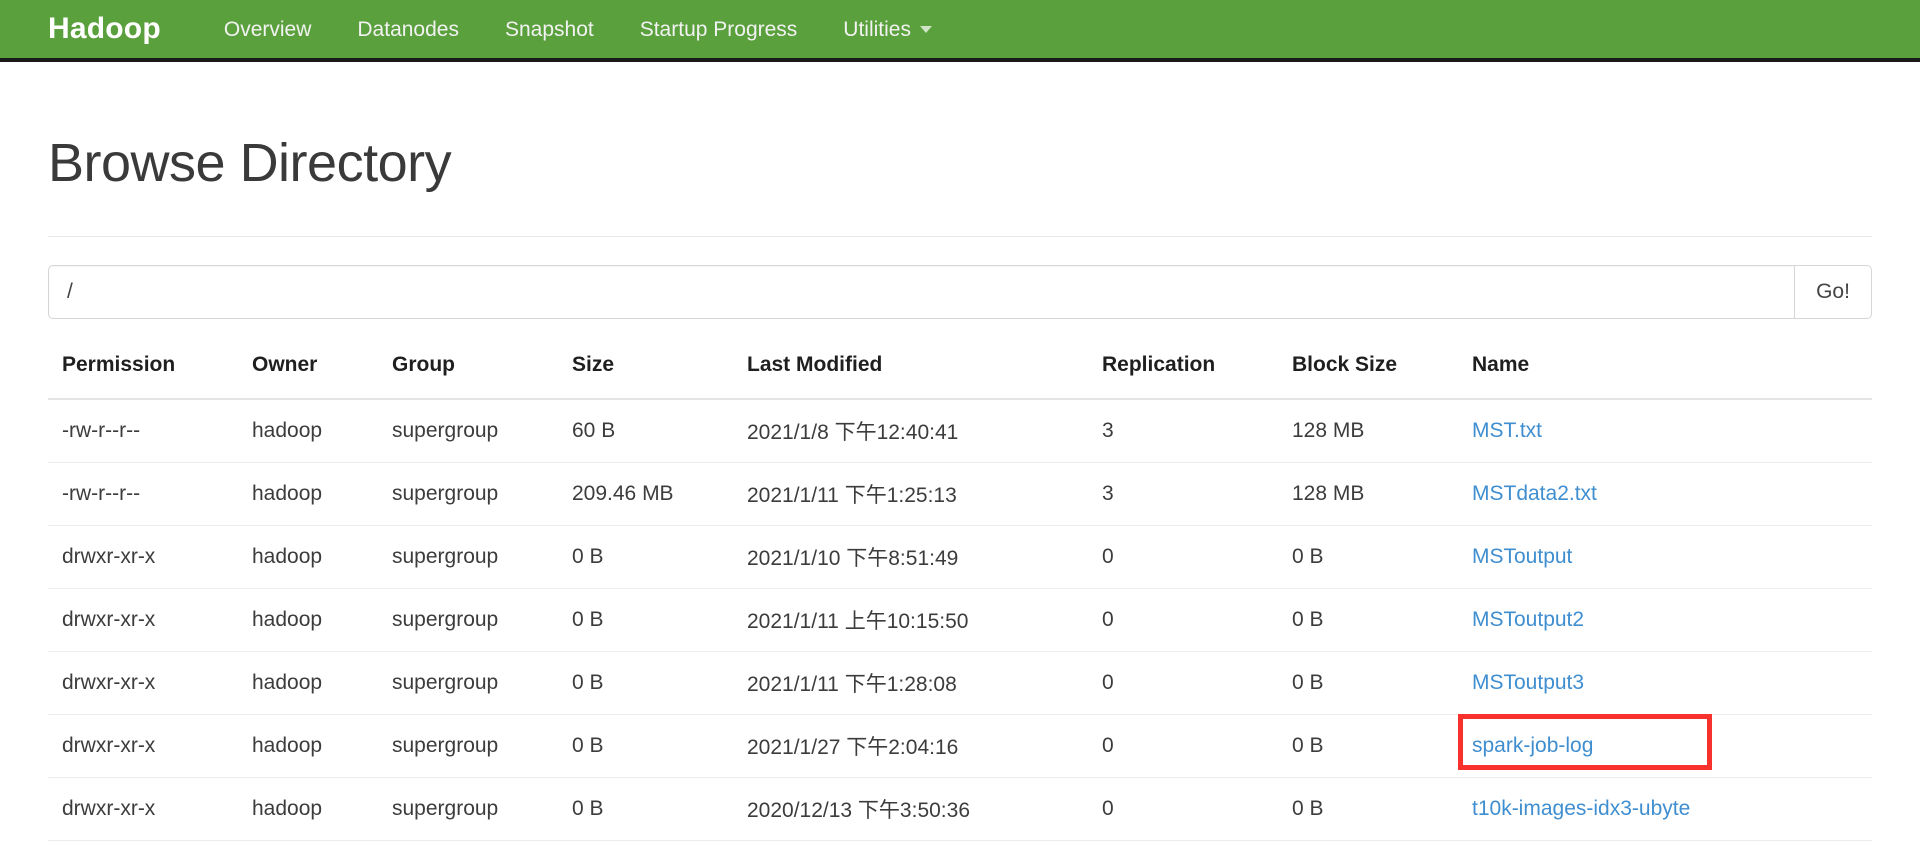  Describe the element at coordinates (645, 494) in the screenshot. I see `cell-size: 209.46 MB` at that location.